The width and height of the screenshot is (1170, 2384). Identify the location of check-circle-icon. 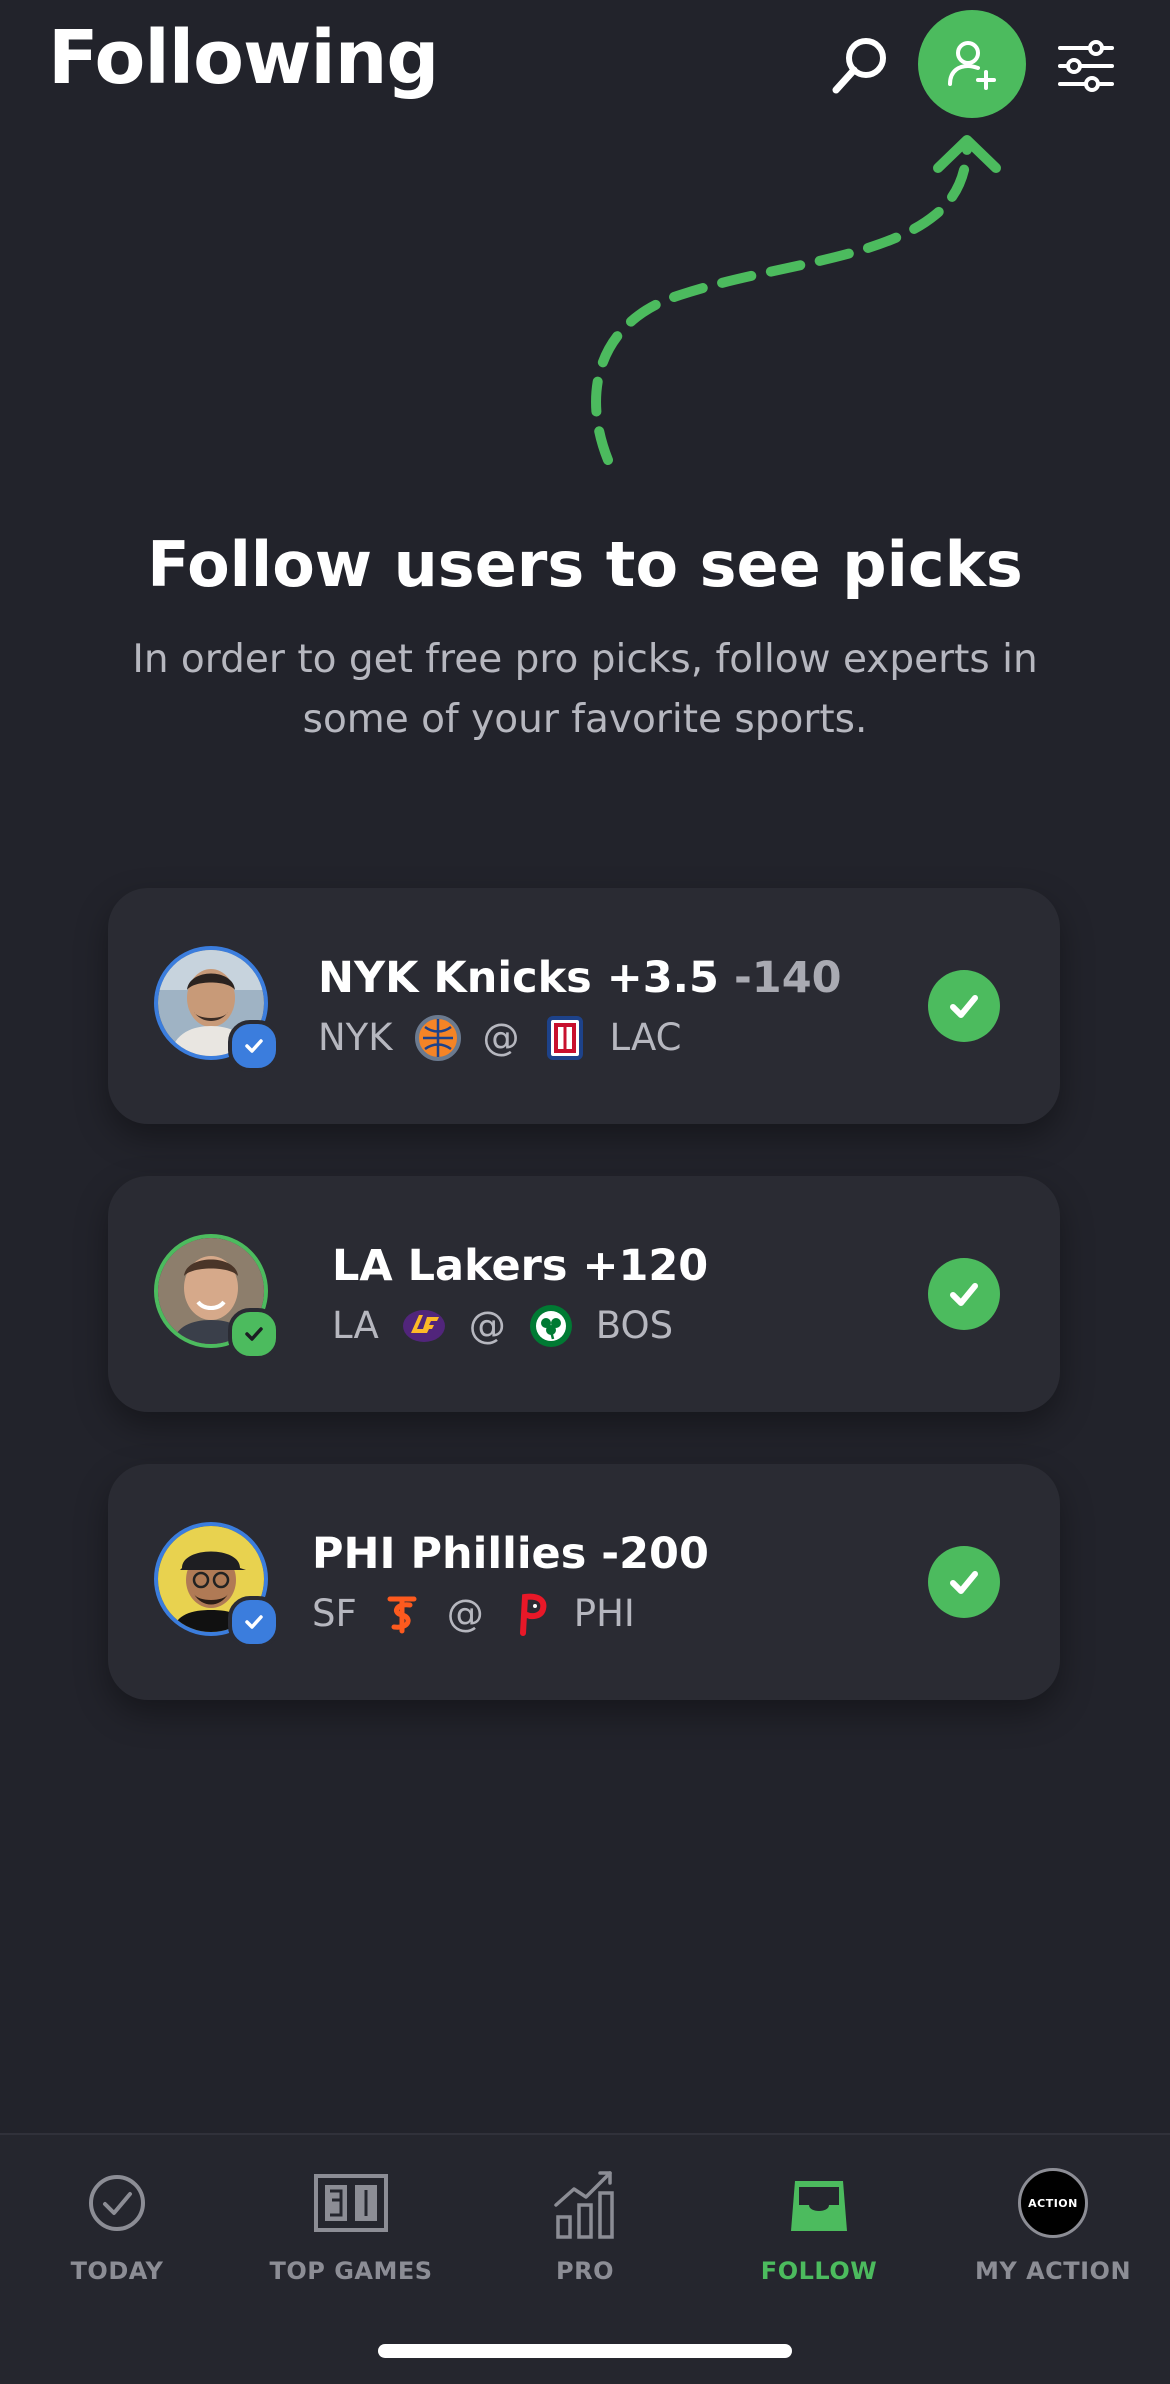
(117, 2203).